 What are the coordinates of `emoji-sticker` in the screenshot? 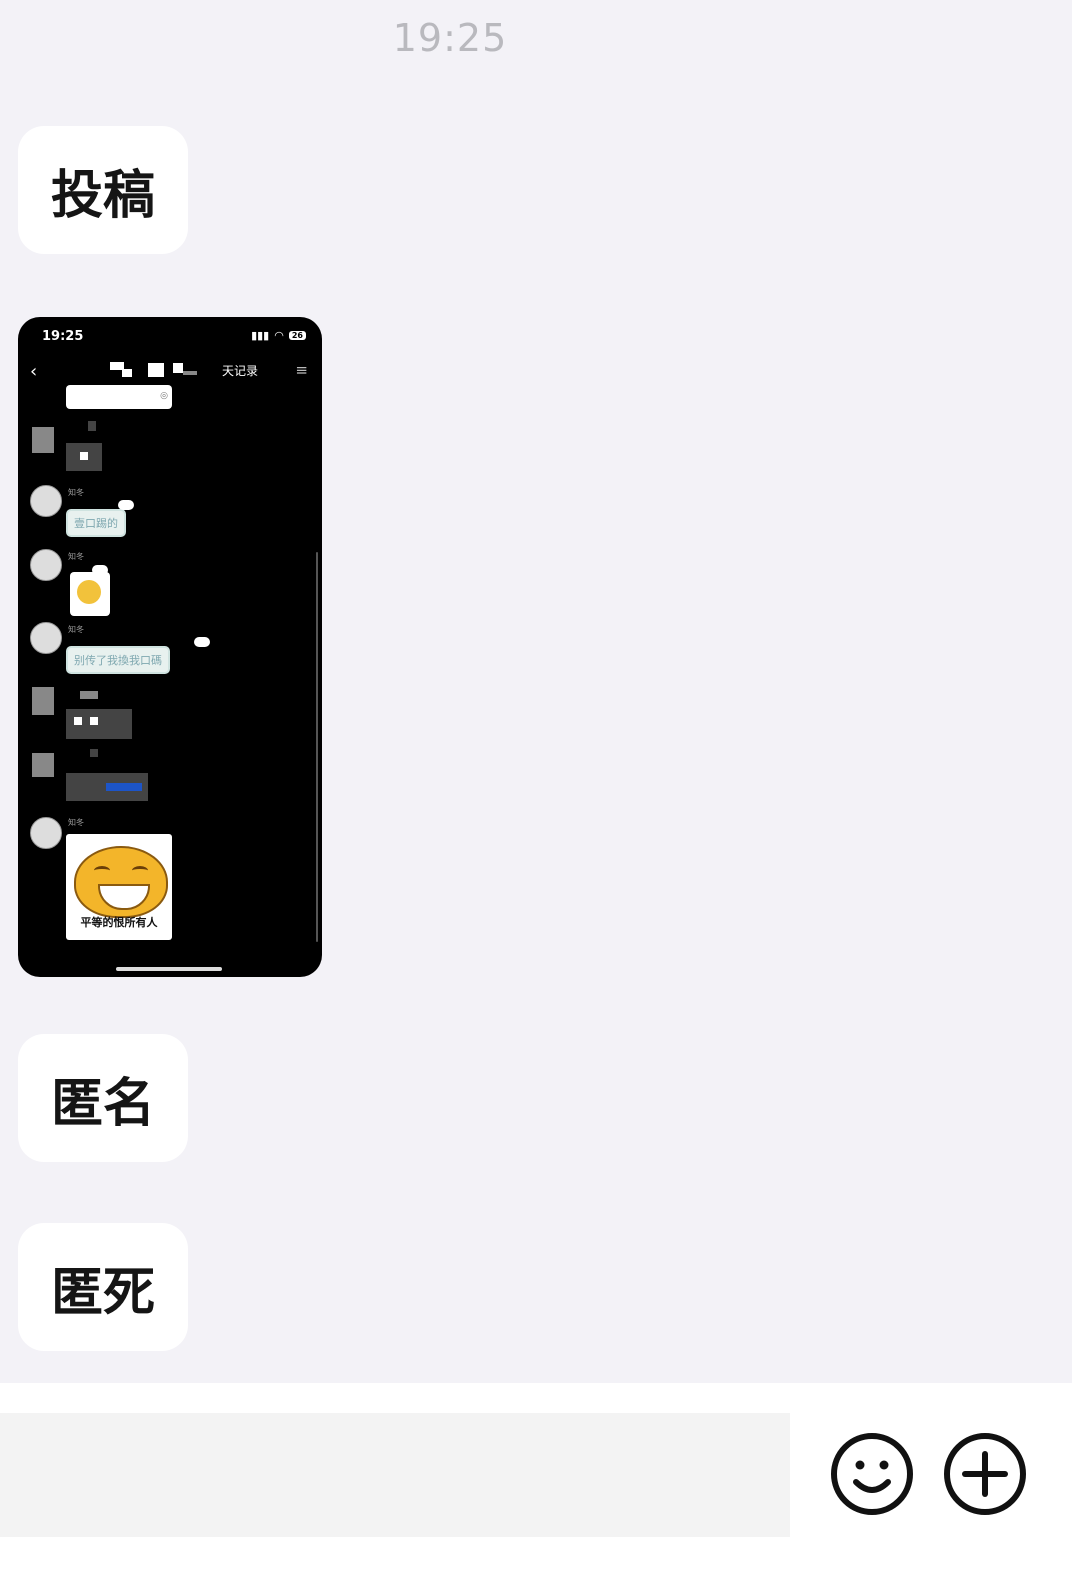 It's located at (90, 594).